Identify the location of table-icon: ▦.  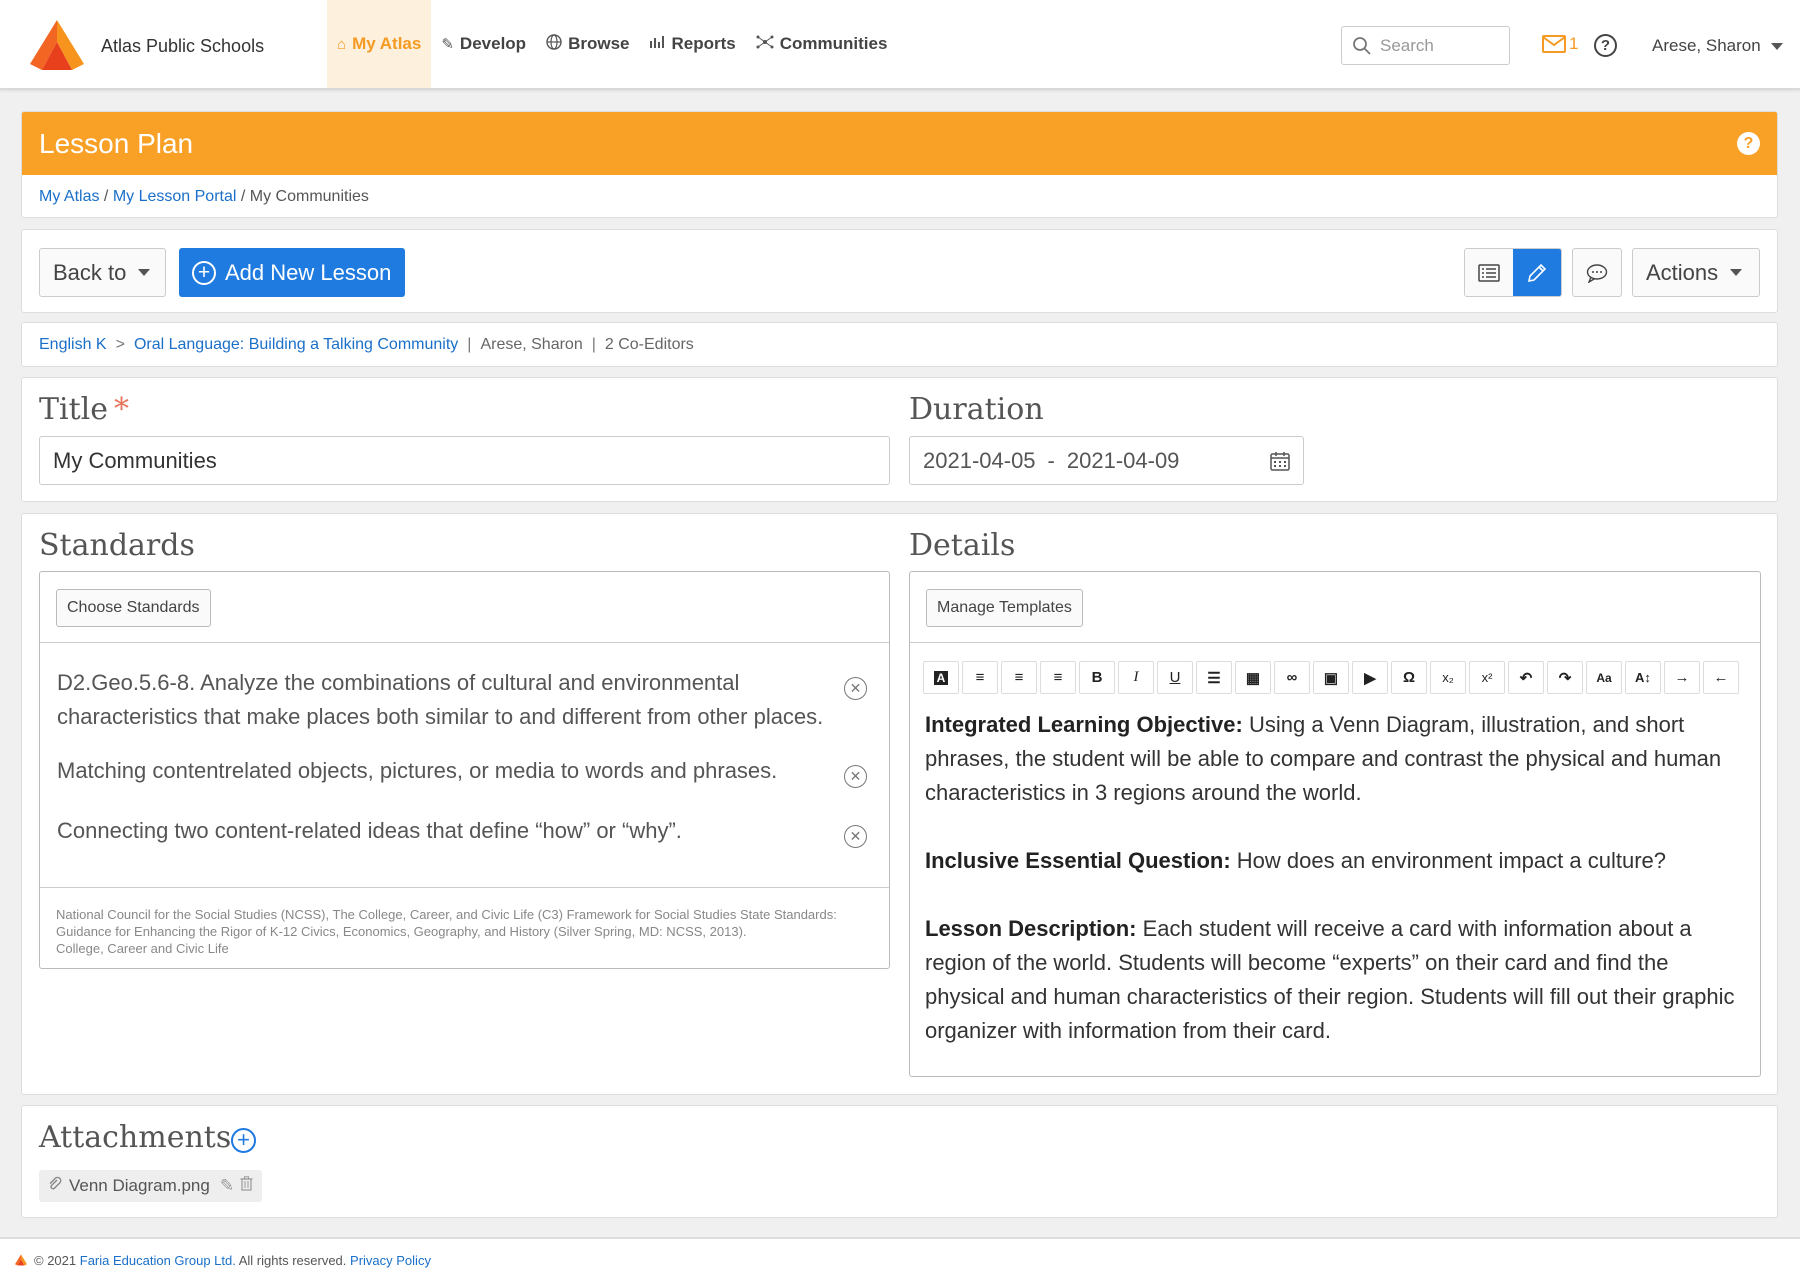
(1253, 677).